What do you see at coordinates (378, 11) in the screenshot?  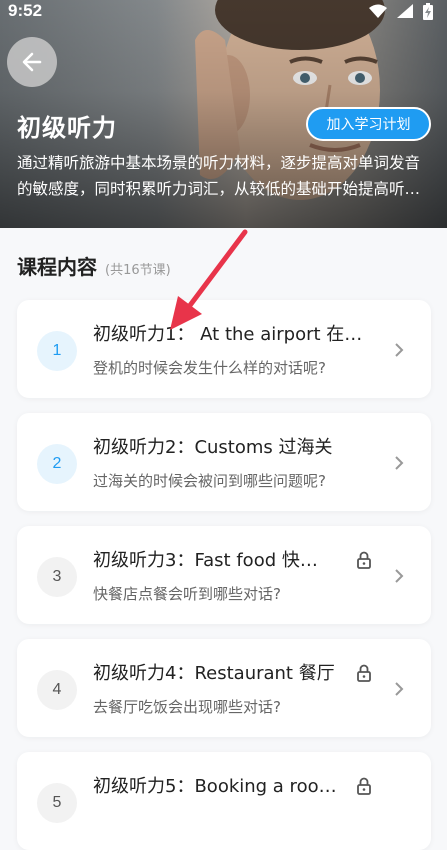 I see `wifi-icon` at bounding box center [378, 11].